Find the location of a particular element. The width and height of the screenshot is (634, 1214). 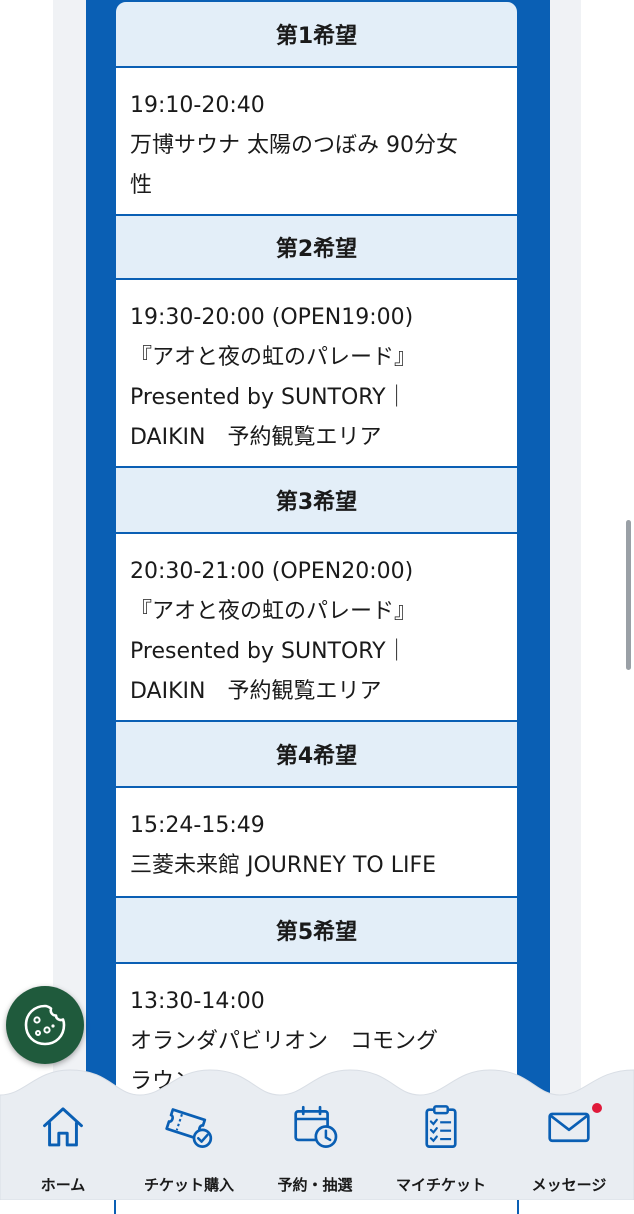

home-icon is located at coordinates (63, 1127).